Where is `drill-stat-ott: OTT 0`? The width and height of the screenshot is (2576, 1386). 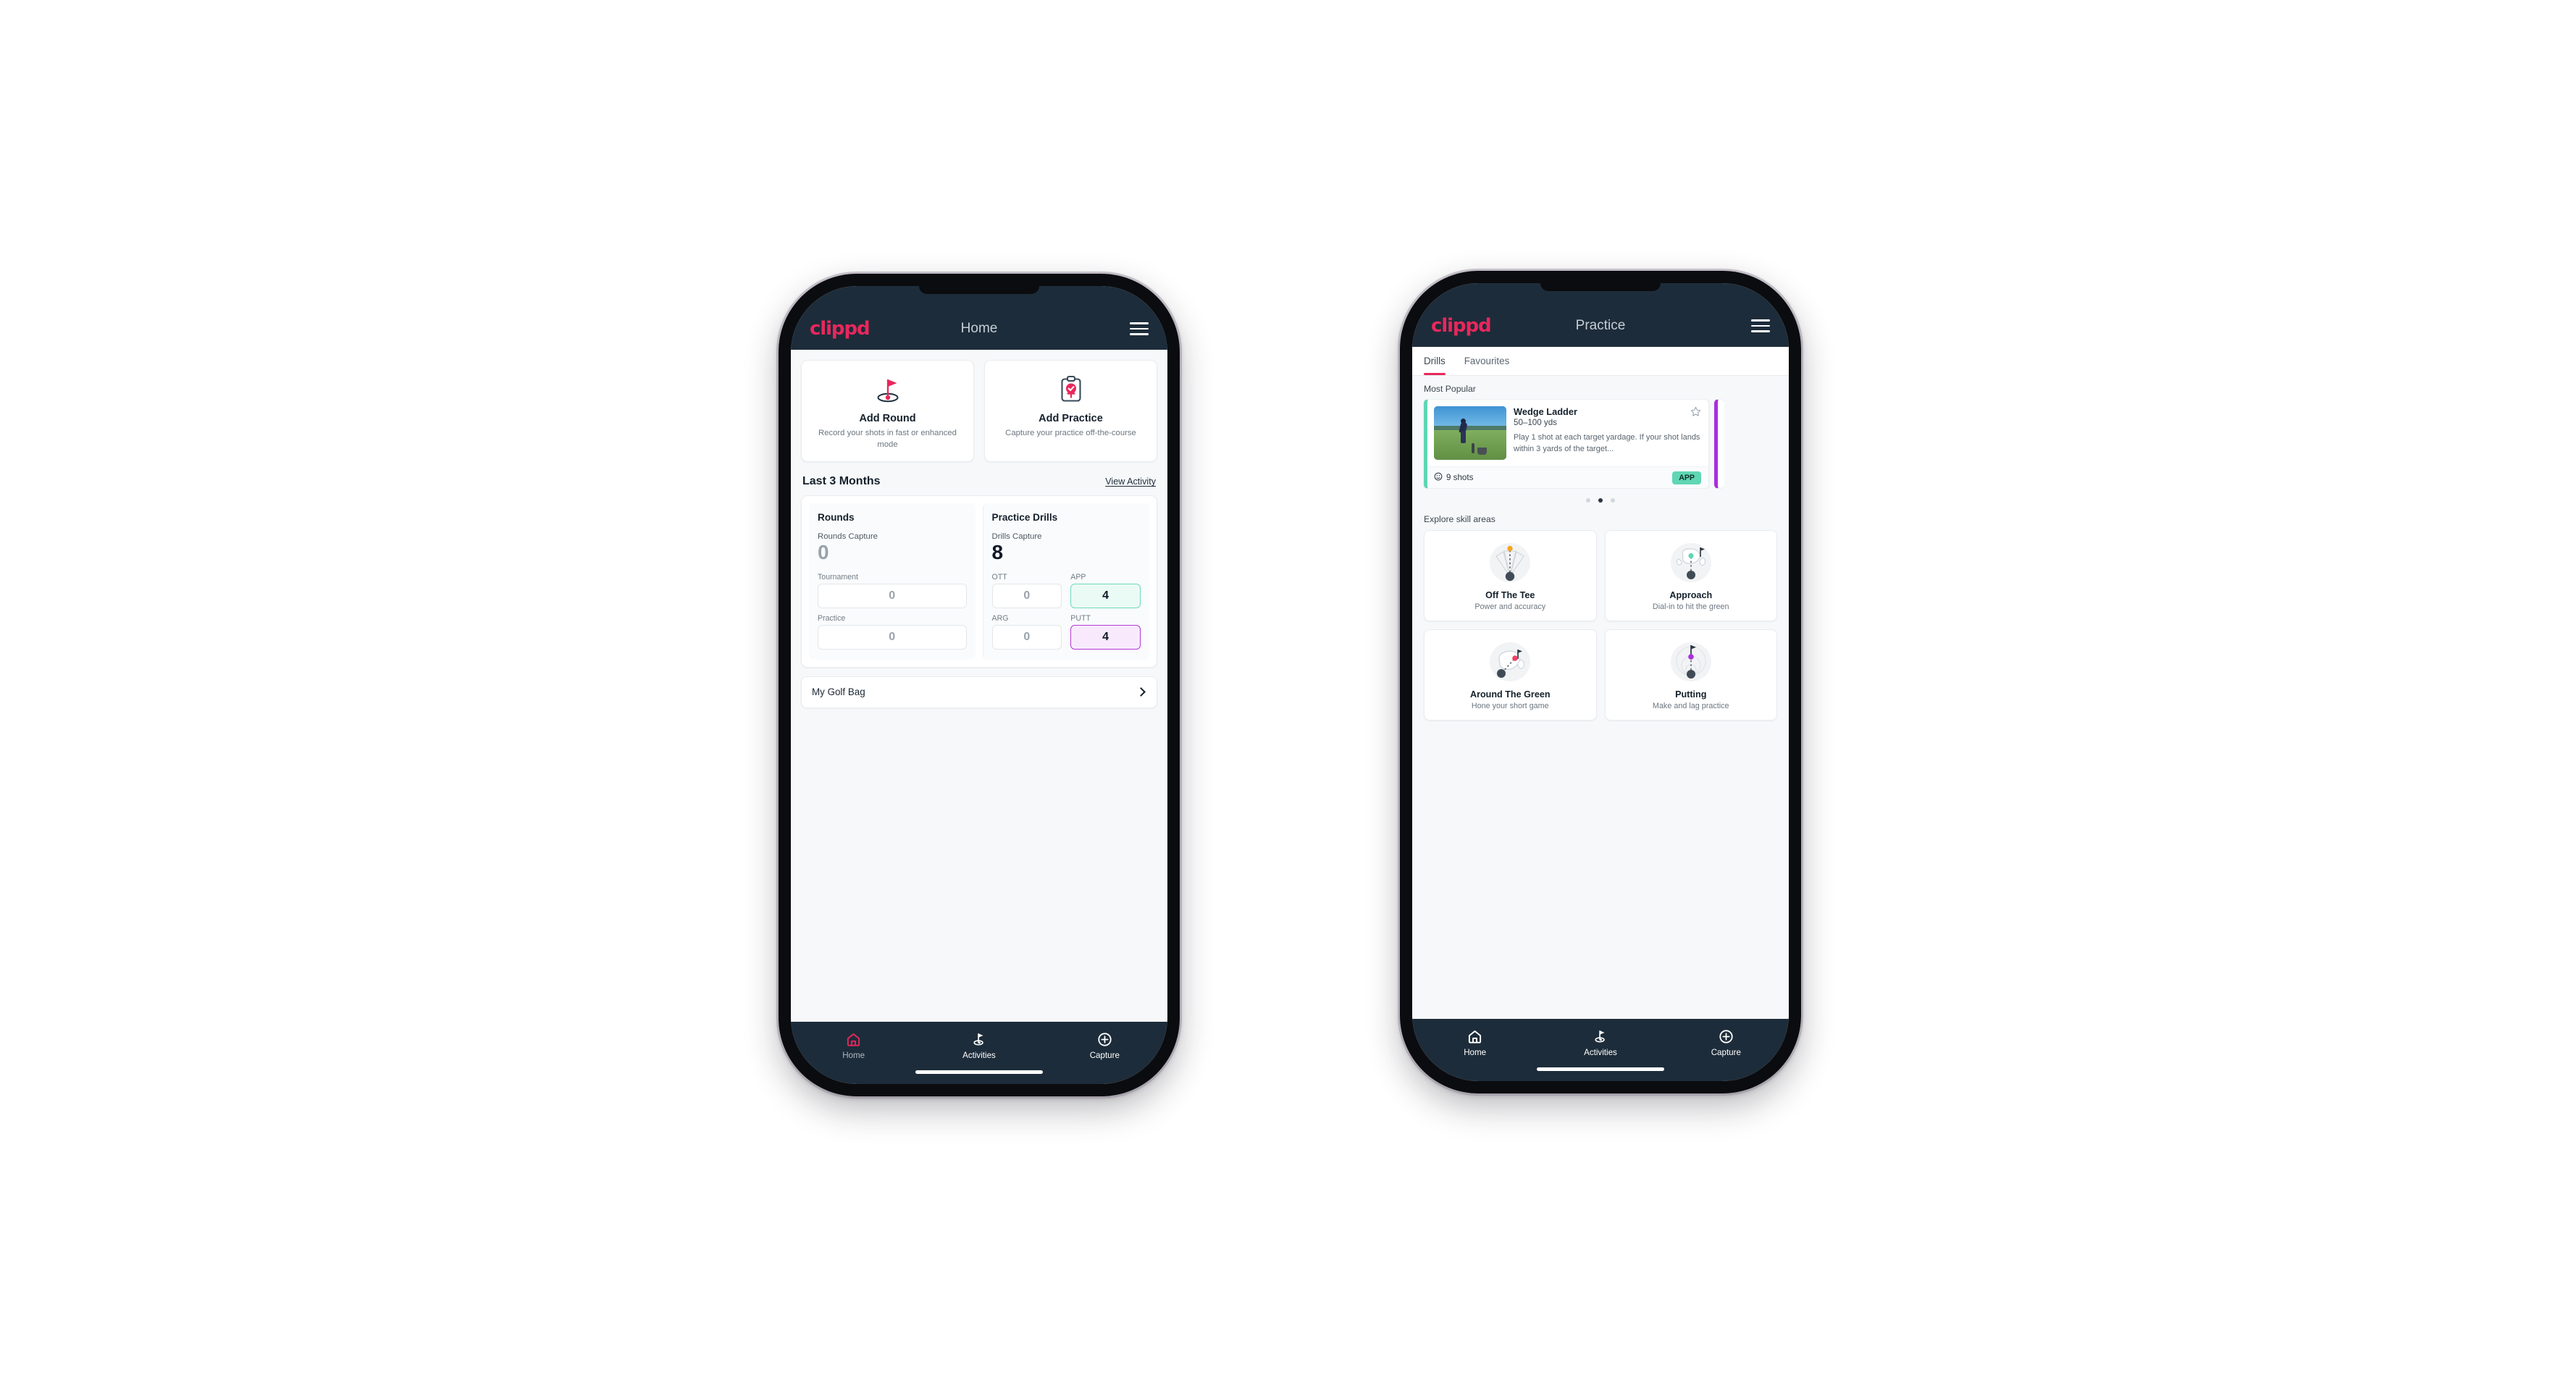
drill-stat-ott: OTT 0 is located at coordinates (1026, 590).